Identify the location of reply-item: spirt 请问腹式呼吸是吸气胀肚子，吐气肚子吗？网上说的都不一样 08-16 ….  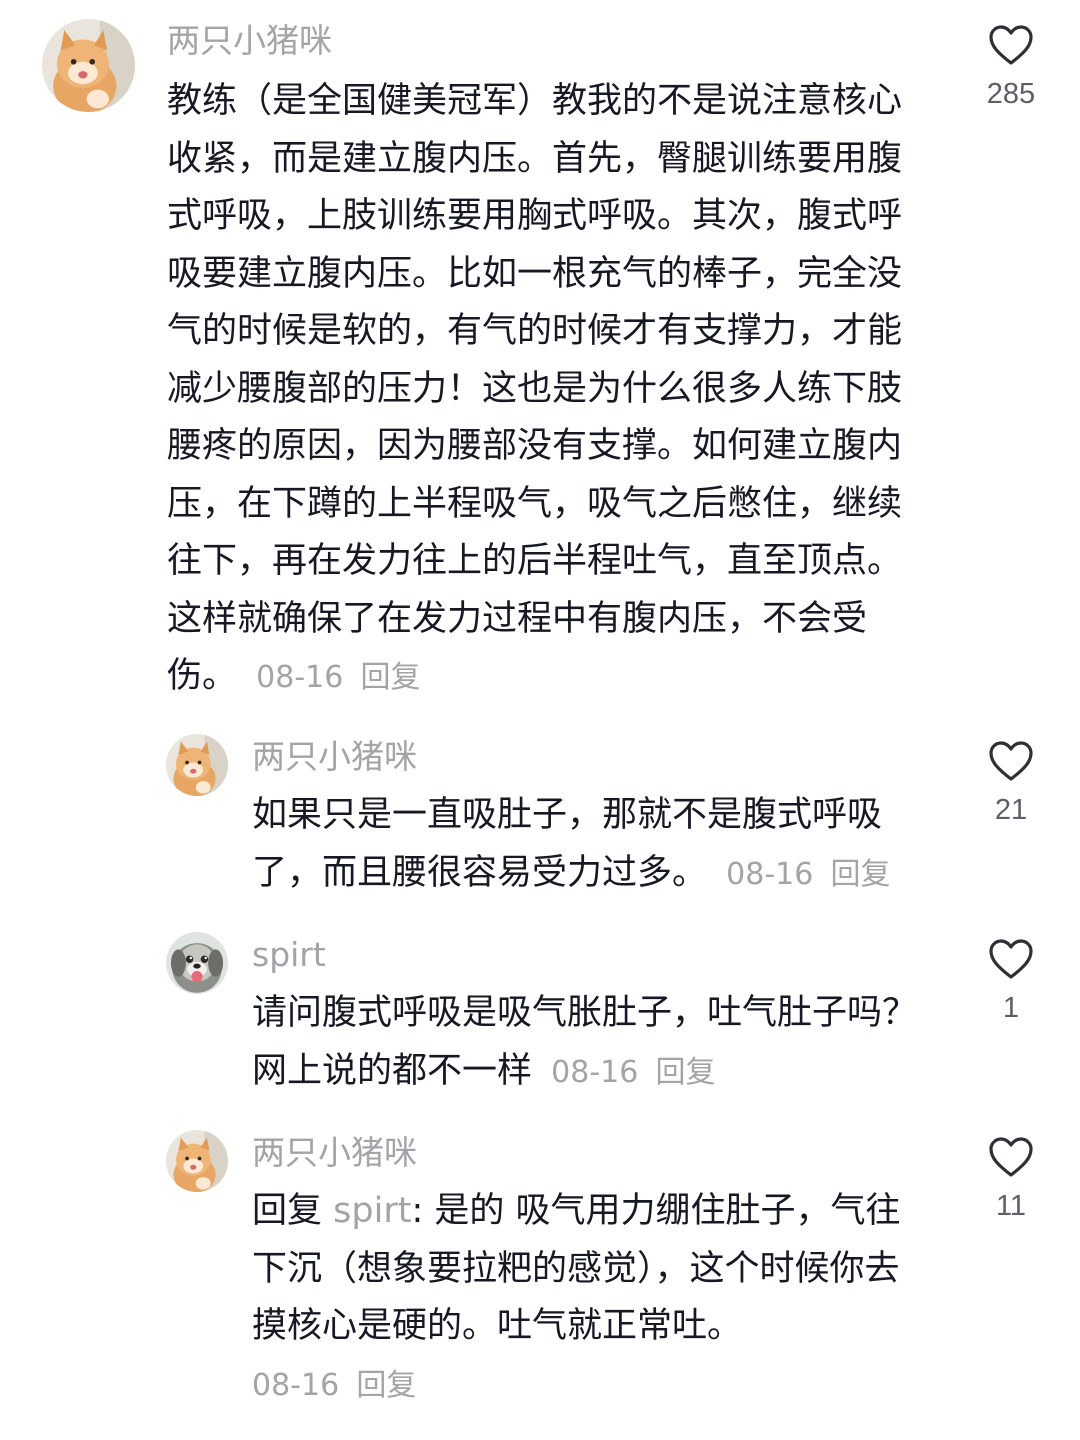
(540, 1018).